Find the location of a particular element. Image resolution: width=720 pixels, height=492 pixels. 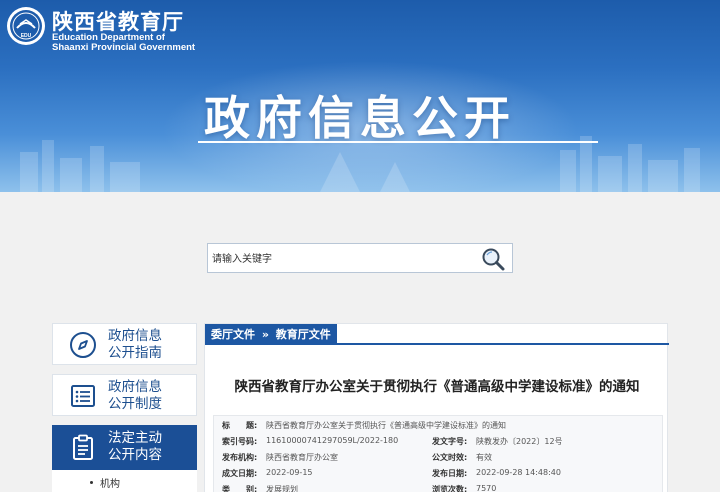

breadcrumb-link-committee-docs: 委厅文件 is located at coordinates (233, 334).